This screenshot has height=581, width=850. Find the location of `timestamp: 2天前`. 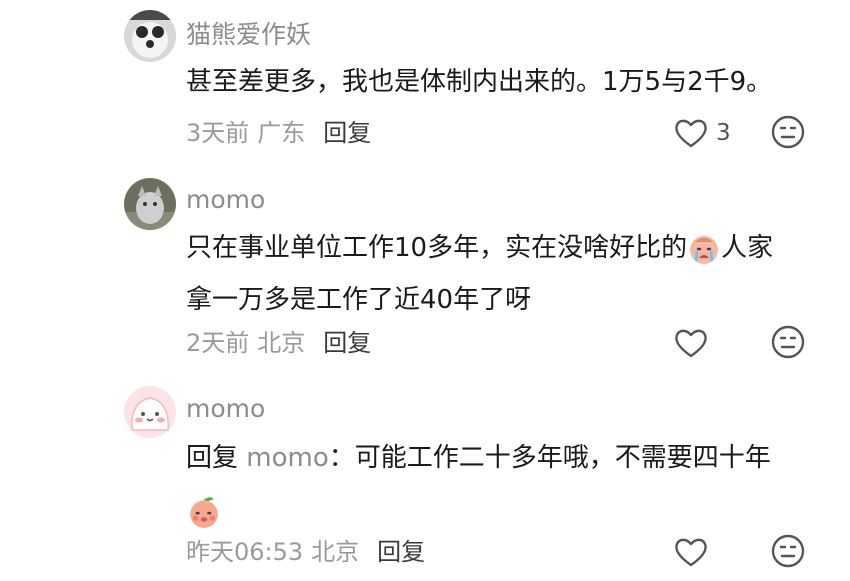

timestamp: 2天前 is located at coordinates (218, 343).